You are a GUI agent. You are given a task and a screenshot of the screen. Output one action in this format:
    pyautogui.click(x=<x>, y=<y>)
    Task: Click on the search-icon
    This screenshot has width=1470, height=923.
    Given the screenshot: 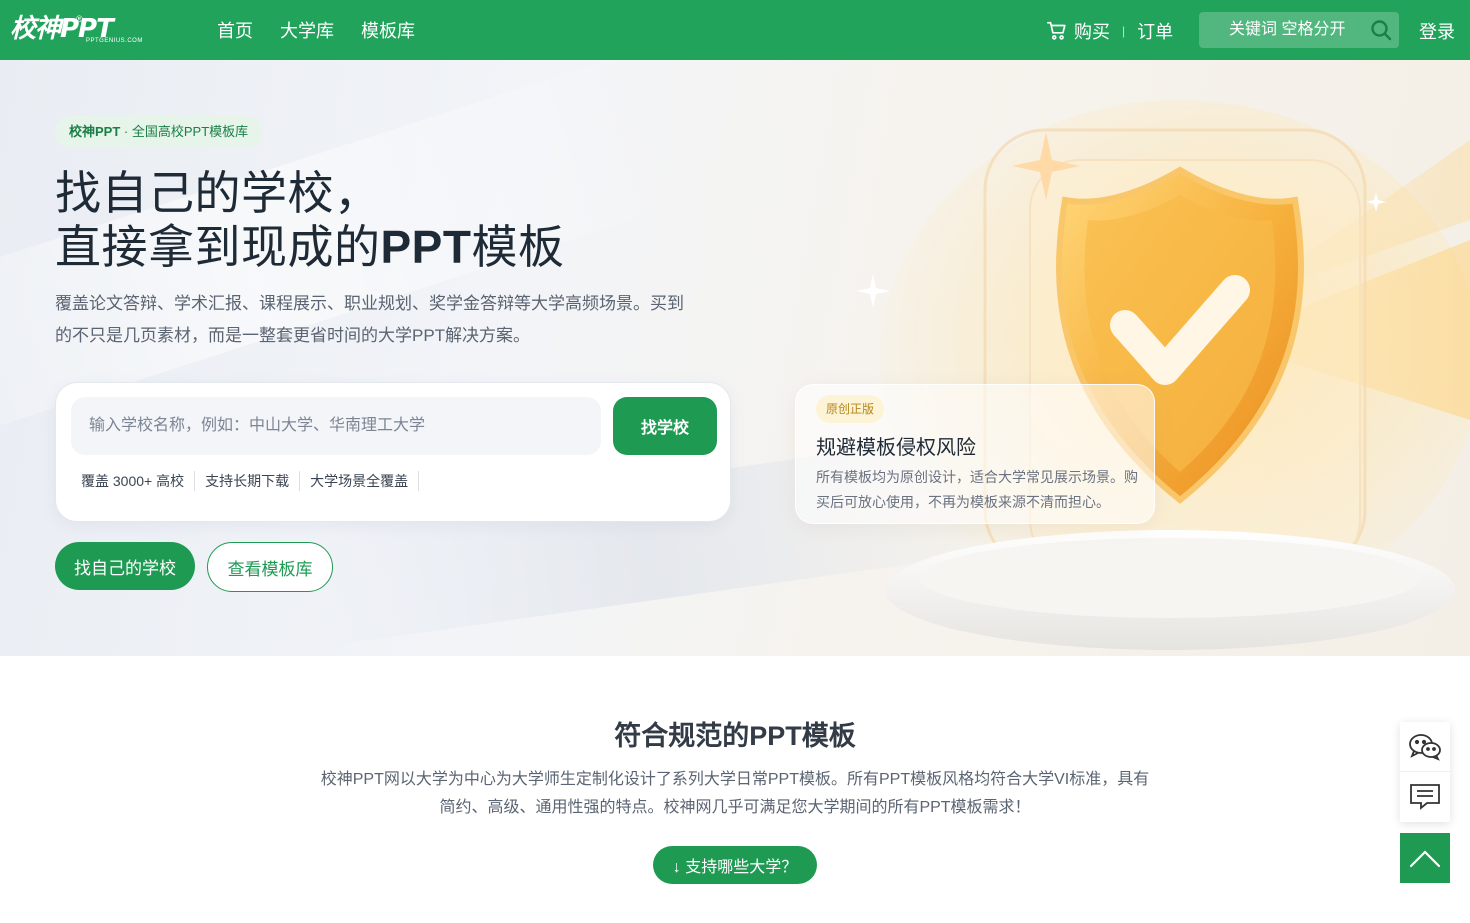 What is the action you would take?
    pyautogui.click(x=1381, y=30)
    